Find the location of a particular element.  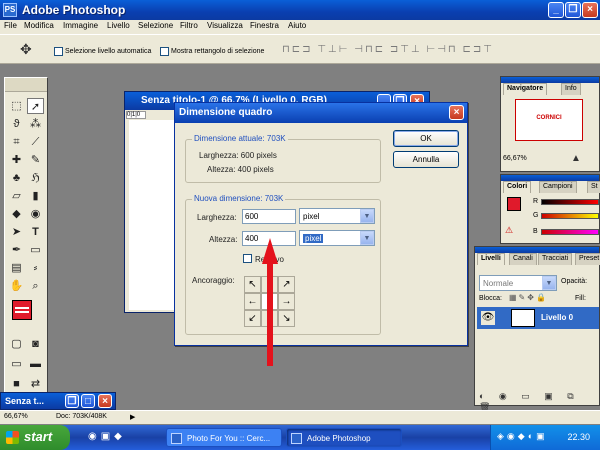

navigator-preview: CORNICI is located at coordinates (549, 120).